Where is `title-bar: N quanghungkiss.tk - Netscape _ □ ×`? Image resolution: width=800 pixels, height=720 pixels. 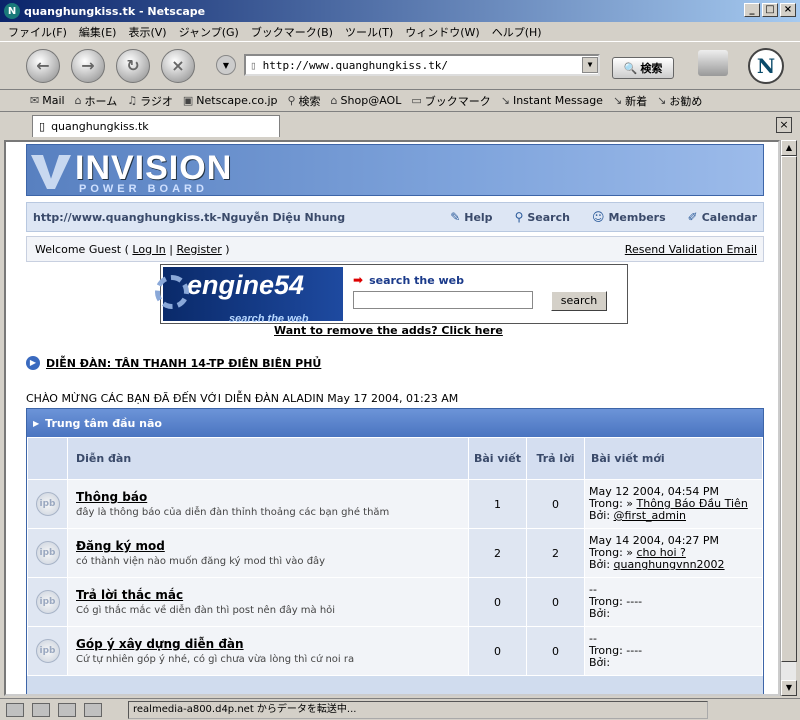 title-bar: N quanghungkiss.tk - Netscape _ □ × is located at coordinates (400, 11).